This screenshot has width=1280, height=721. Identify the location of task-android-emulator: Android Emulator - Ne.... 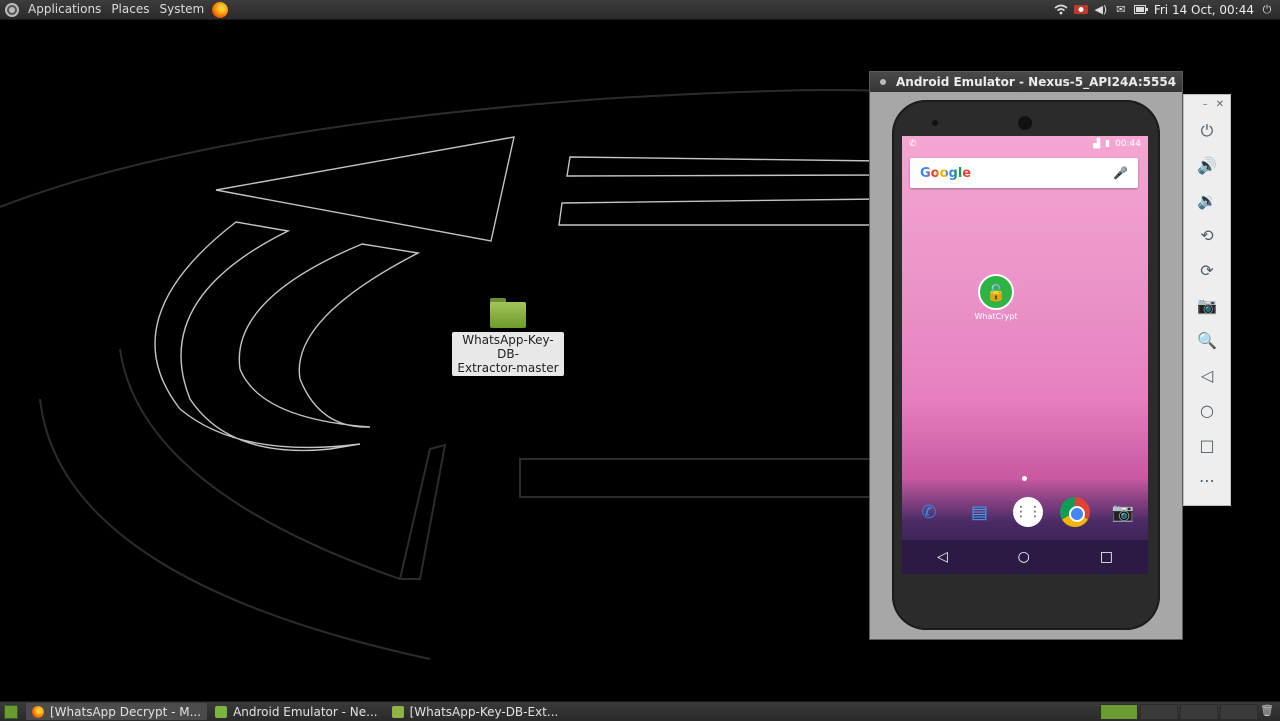
(296, 711).